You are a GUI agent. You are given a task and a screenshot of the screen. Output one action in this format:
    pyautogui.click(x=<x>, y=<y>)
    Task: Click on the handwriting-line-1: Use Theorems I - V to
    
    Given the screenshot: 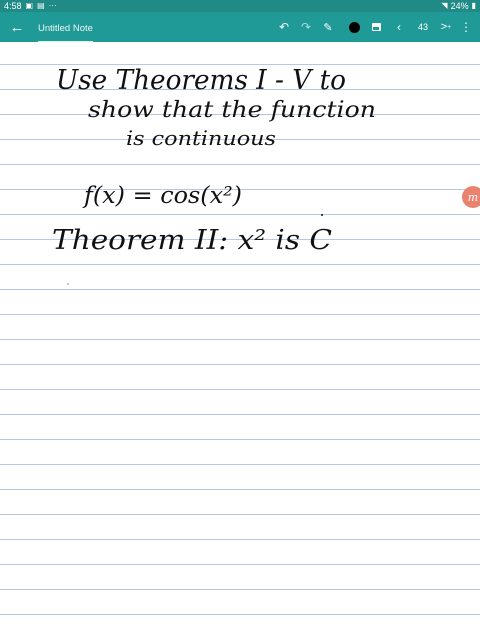 What is the action you would take?
    pyautogui.click(x=201, y=80)
    